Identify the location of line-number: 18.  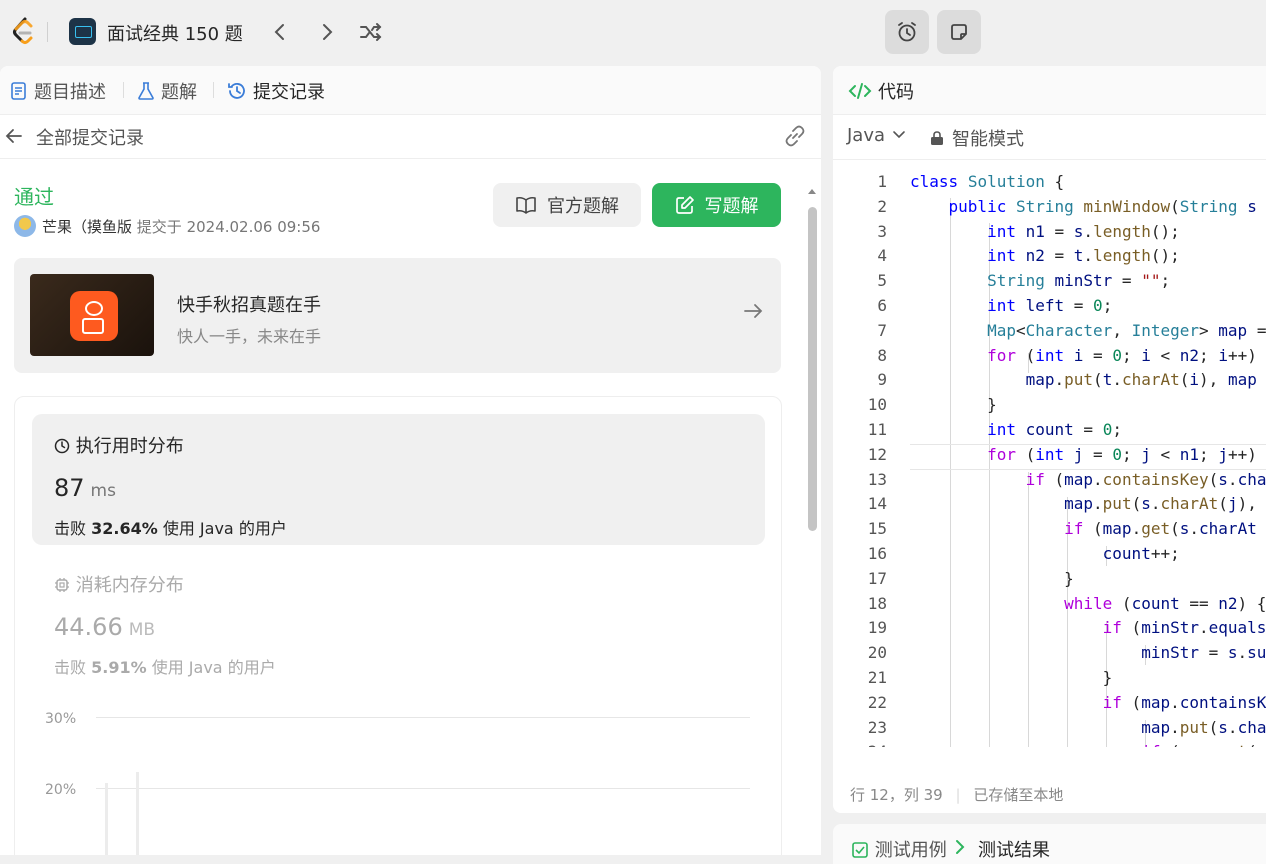
(877, 603).